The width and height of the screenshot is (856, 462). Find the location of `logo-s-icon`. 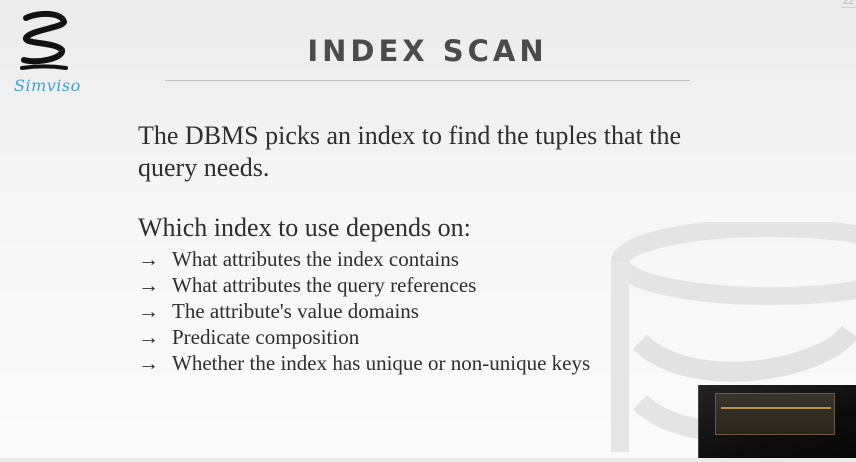

logo-s-icon is located at coordinates (44, 40).